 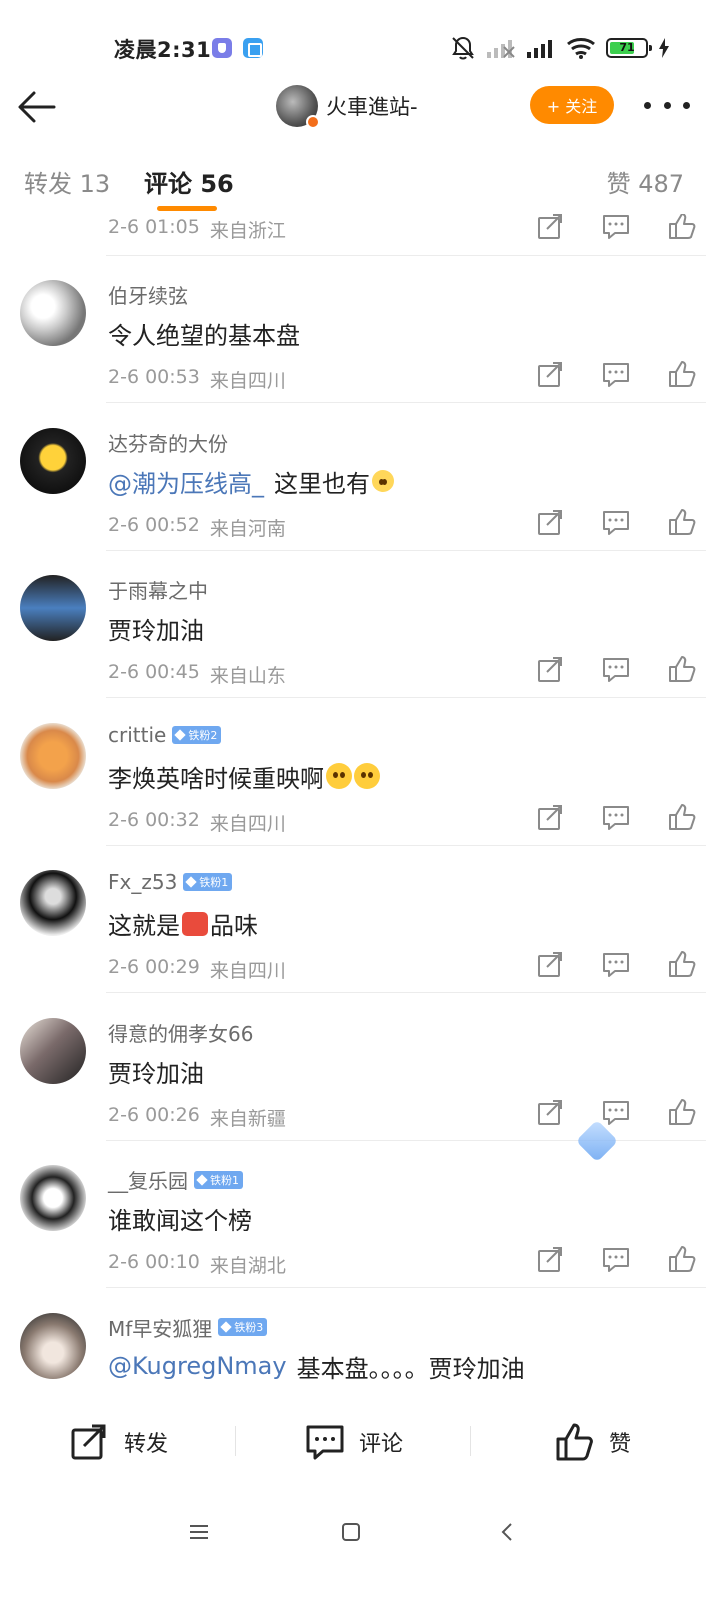 I want to click on tab-like: 赞 487, so click(x=645, y=181).